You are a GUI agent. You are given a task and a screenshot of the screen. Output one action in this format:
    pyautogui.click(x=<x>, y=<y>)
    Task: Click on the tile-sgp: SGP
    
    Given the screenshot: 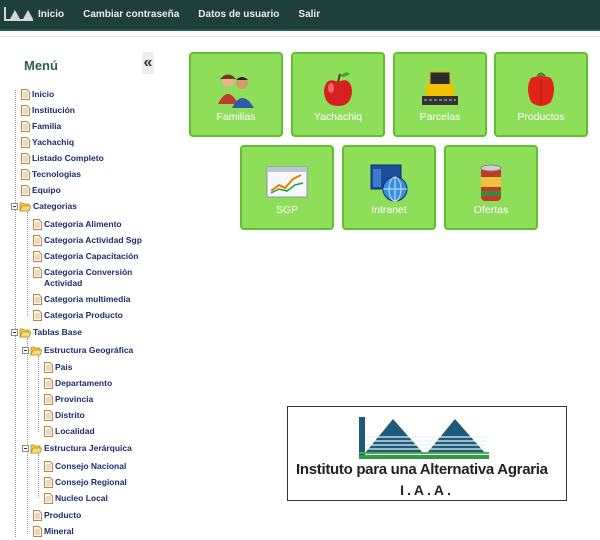 What is the action you would take?
    pyautogui.click(x=287, y=187)
    